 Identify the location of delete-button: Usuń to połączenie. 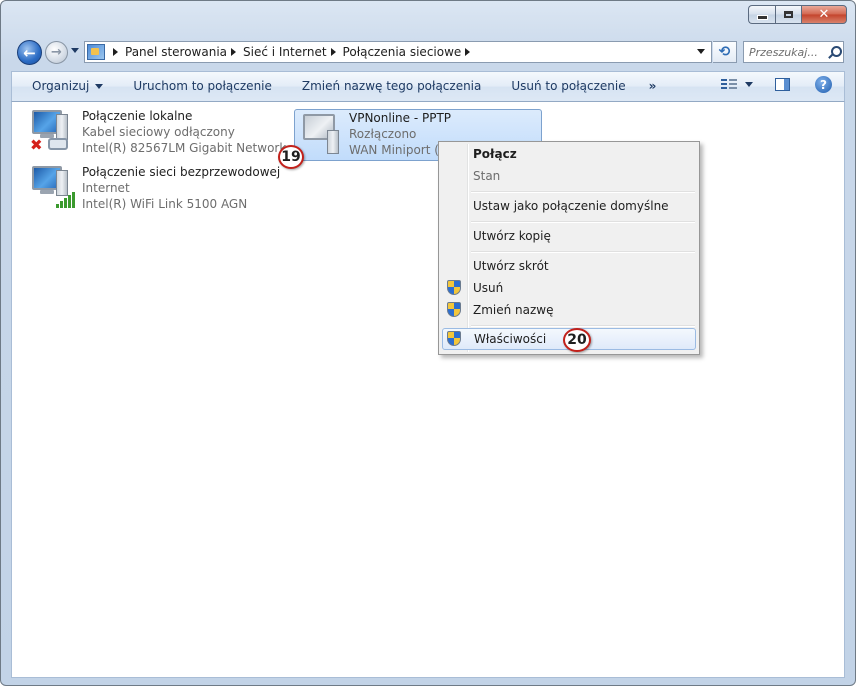
(568, 86).